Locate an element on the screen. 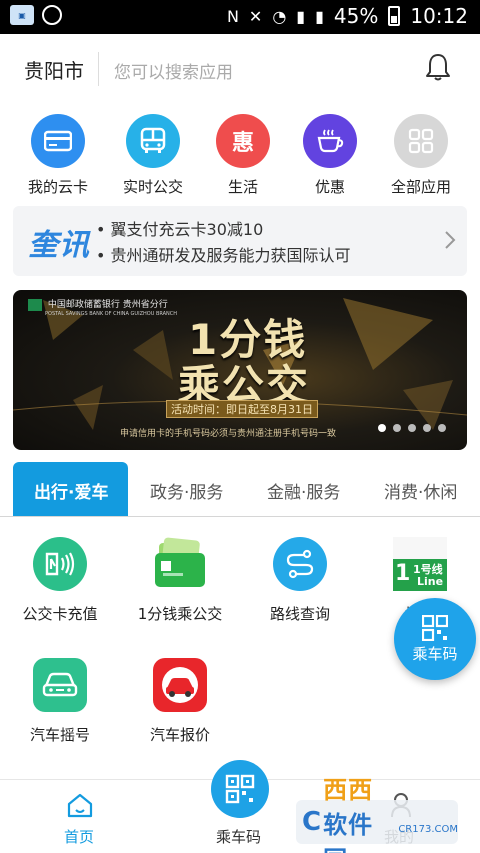  service-1cent-bus: 1分钱乘公交 is located at coordinates (180, 580).